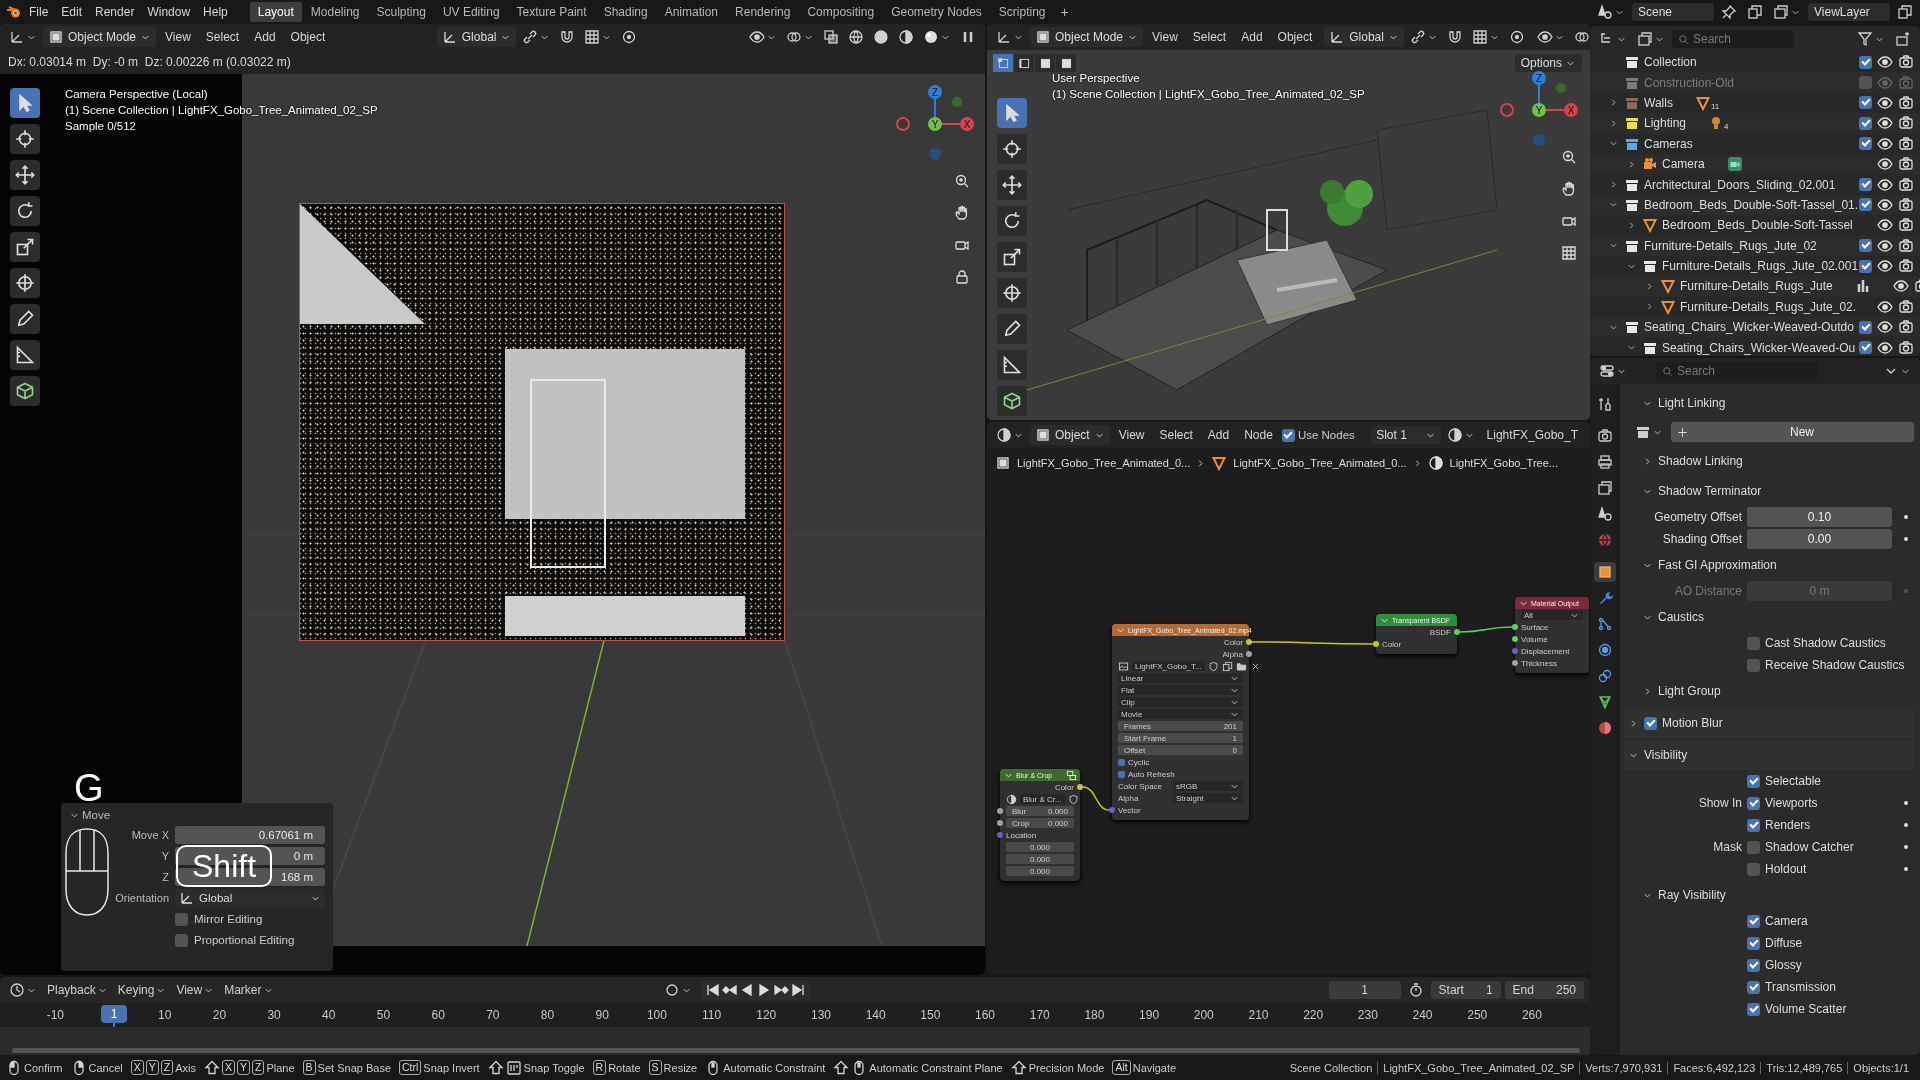 This screenshot has width=1920, height=1080. What do you see at coordinates (1208, 798) in the screenshot?
I see `dropdown: Straight` at bounding box center [1208, 798].